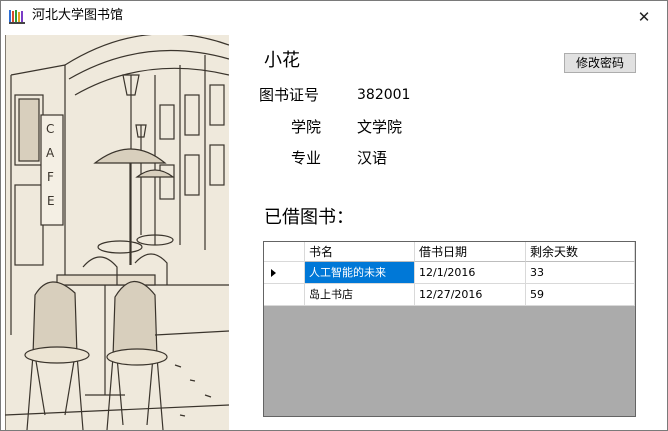 This screenshot has width=668, height=431. Describe the element at coordinates (360, 252) in the screenshot. I see `column-header-book: 书名` at that location.